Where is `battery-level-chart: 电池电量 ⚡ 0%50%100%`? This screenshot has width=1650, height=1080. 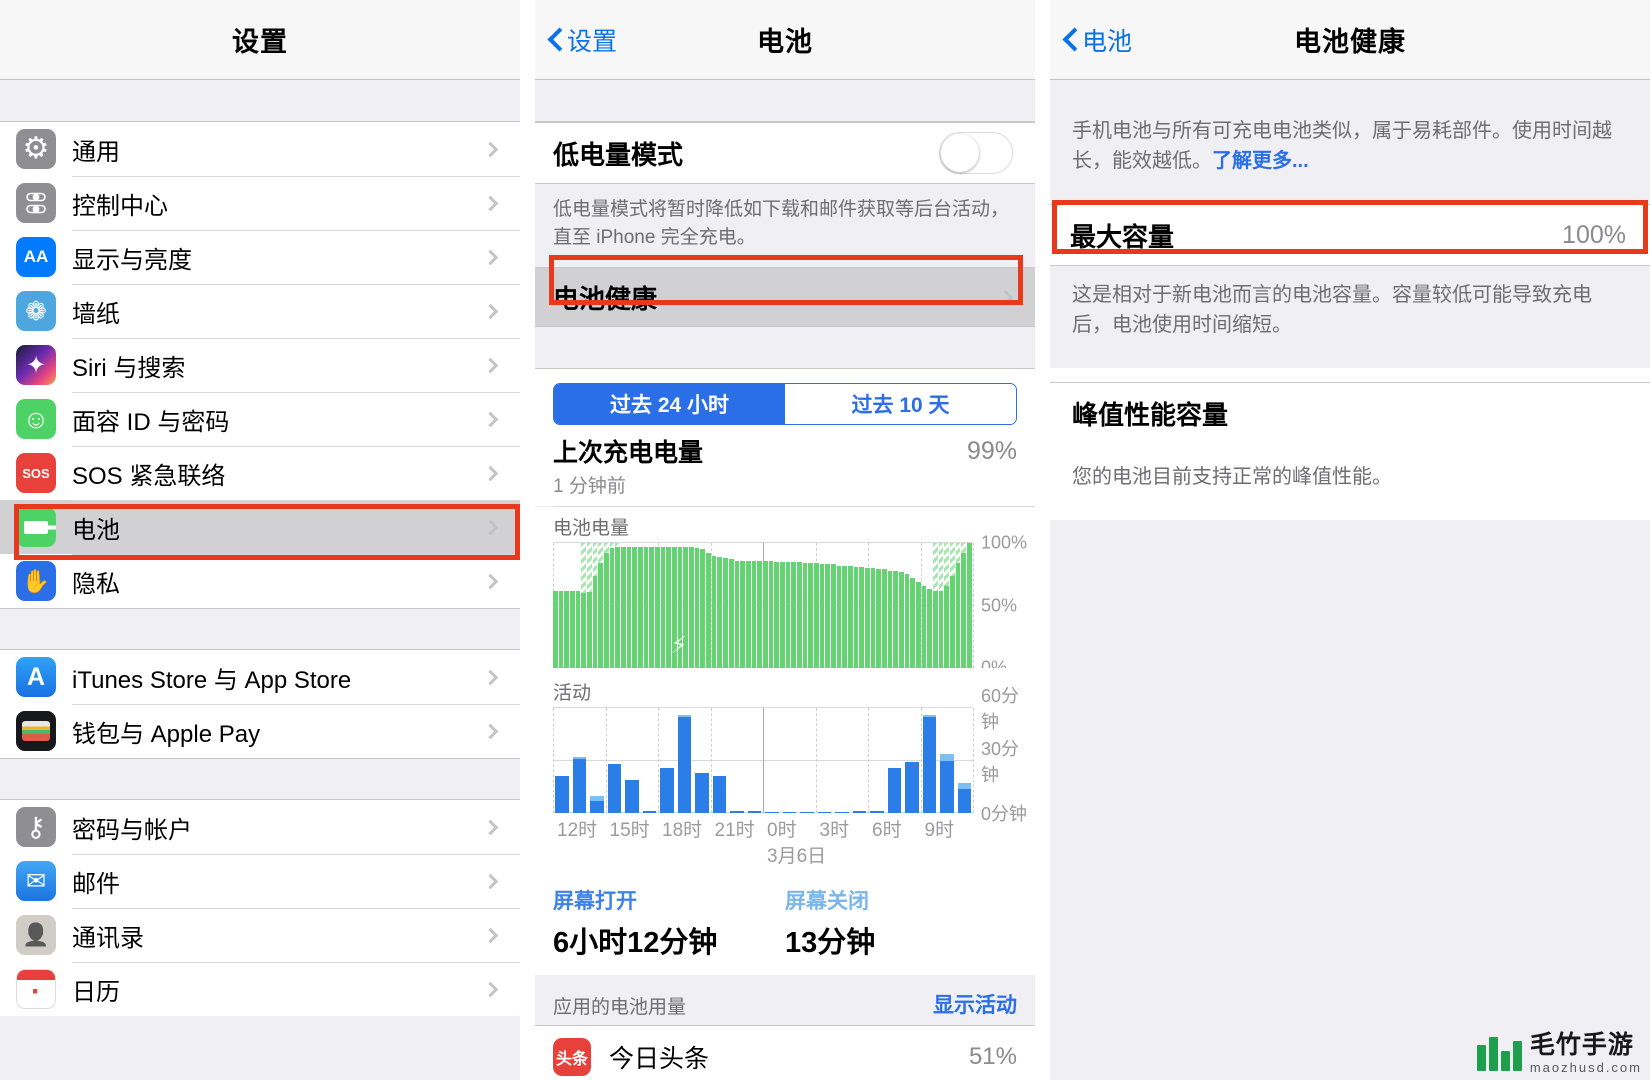
battery-level-chart: 电池电量 ⚡ 0%50%100% is located at coordinates (785, 592).